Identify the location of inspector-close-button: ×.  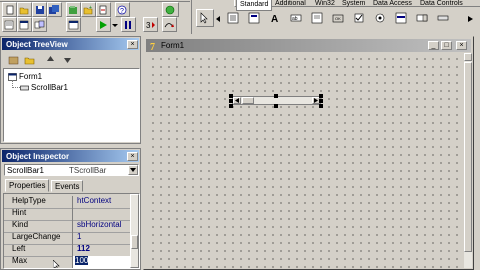
(132, 156).